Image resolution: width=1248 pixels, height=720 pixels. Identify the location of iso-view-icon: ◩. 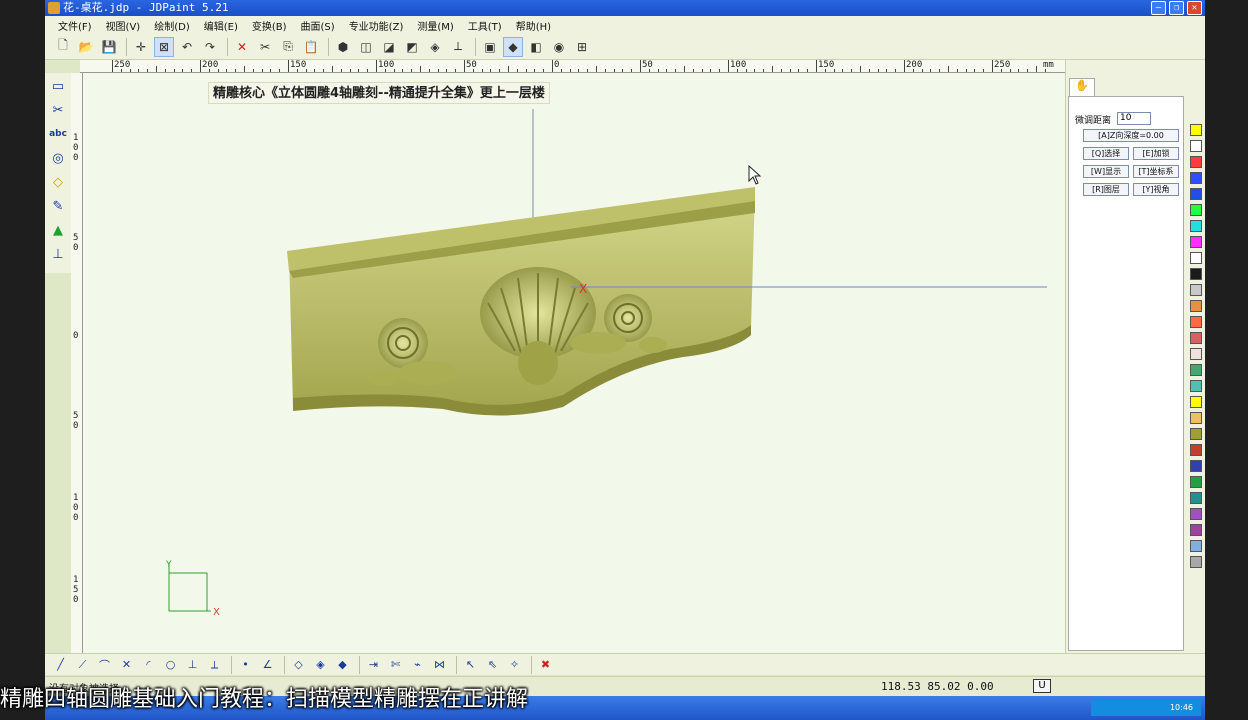
(412, 47).